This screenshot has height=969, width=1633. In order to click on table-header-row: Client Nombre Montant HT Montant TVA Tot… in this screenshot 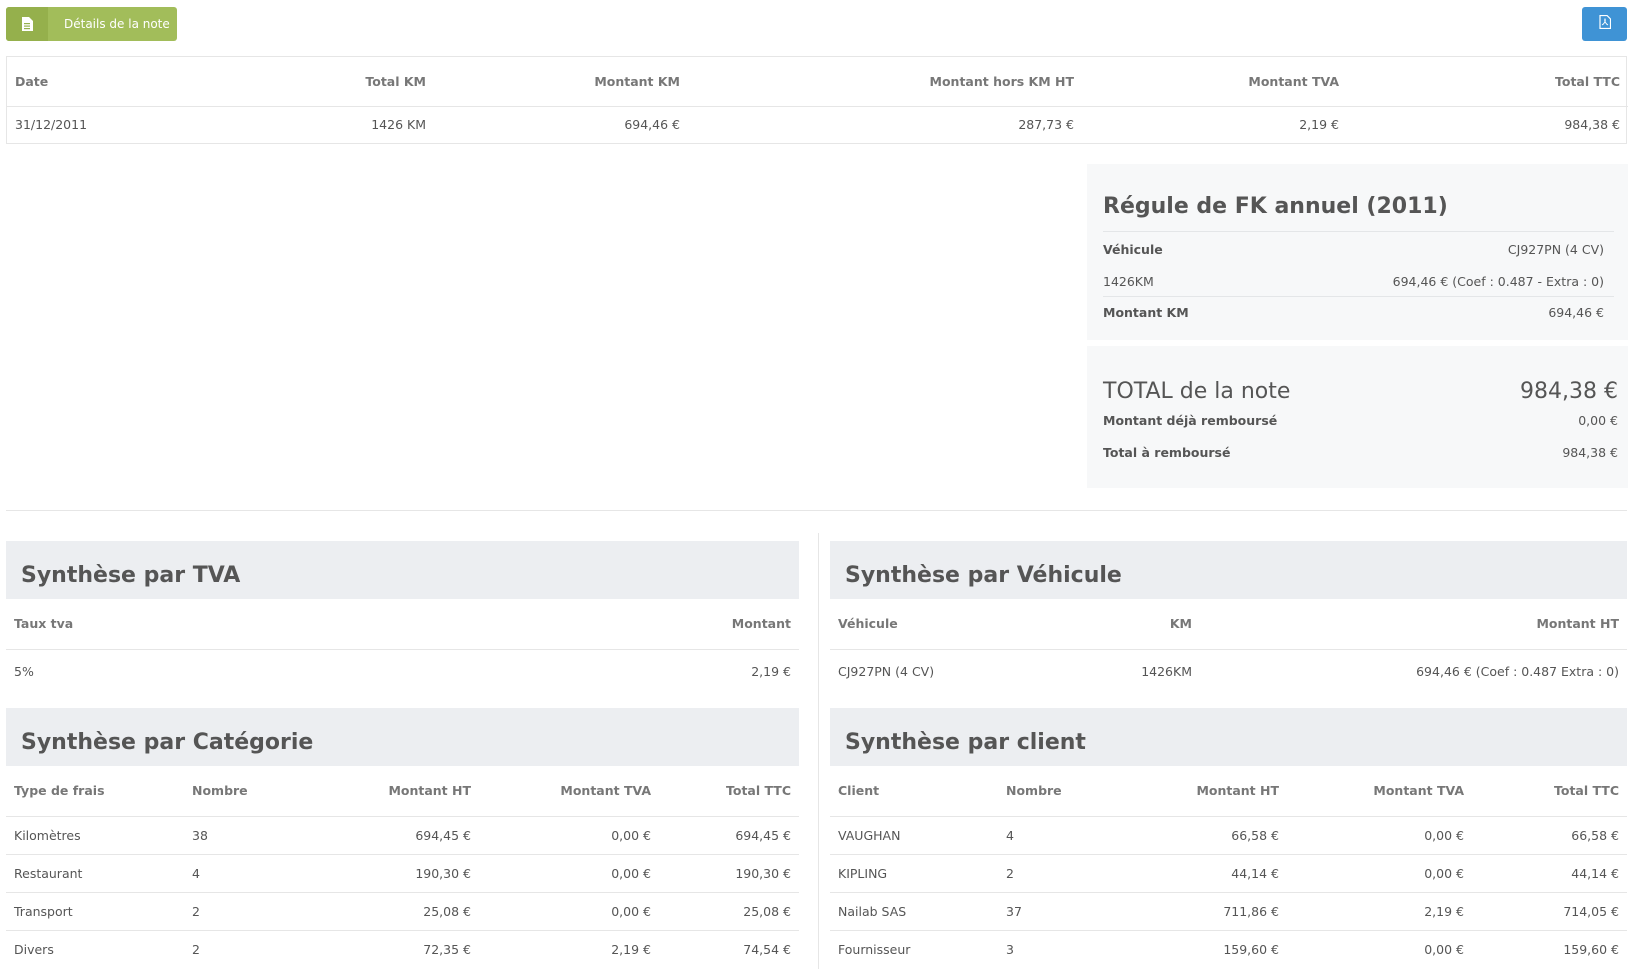, I will do `click(1228, 791)`.